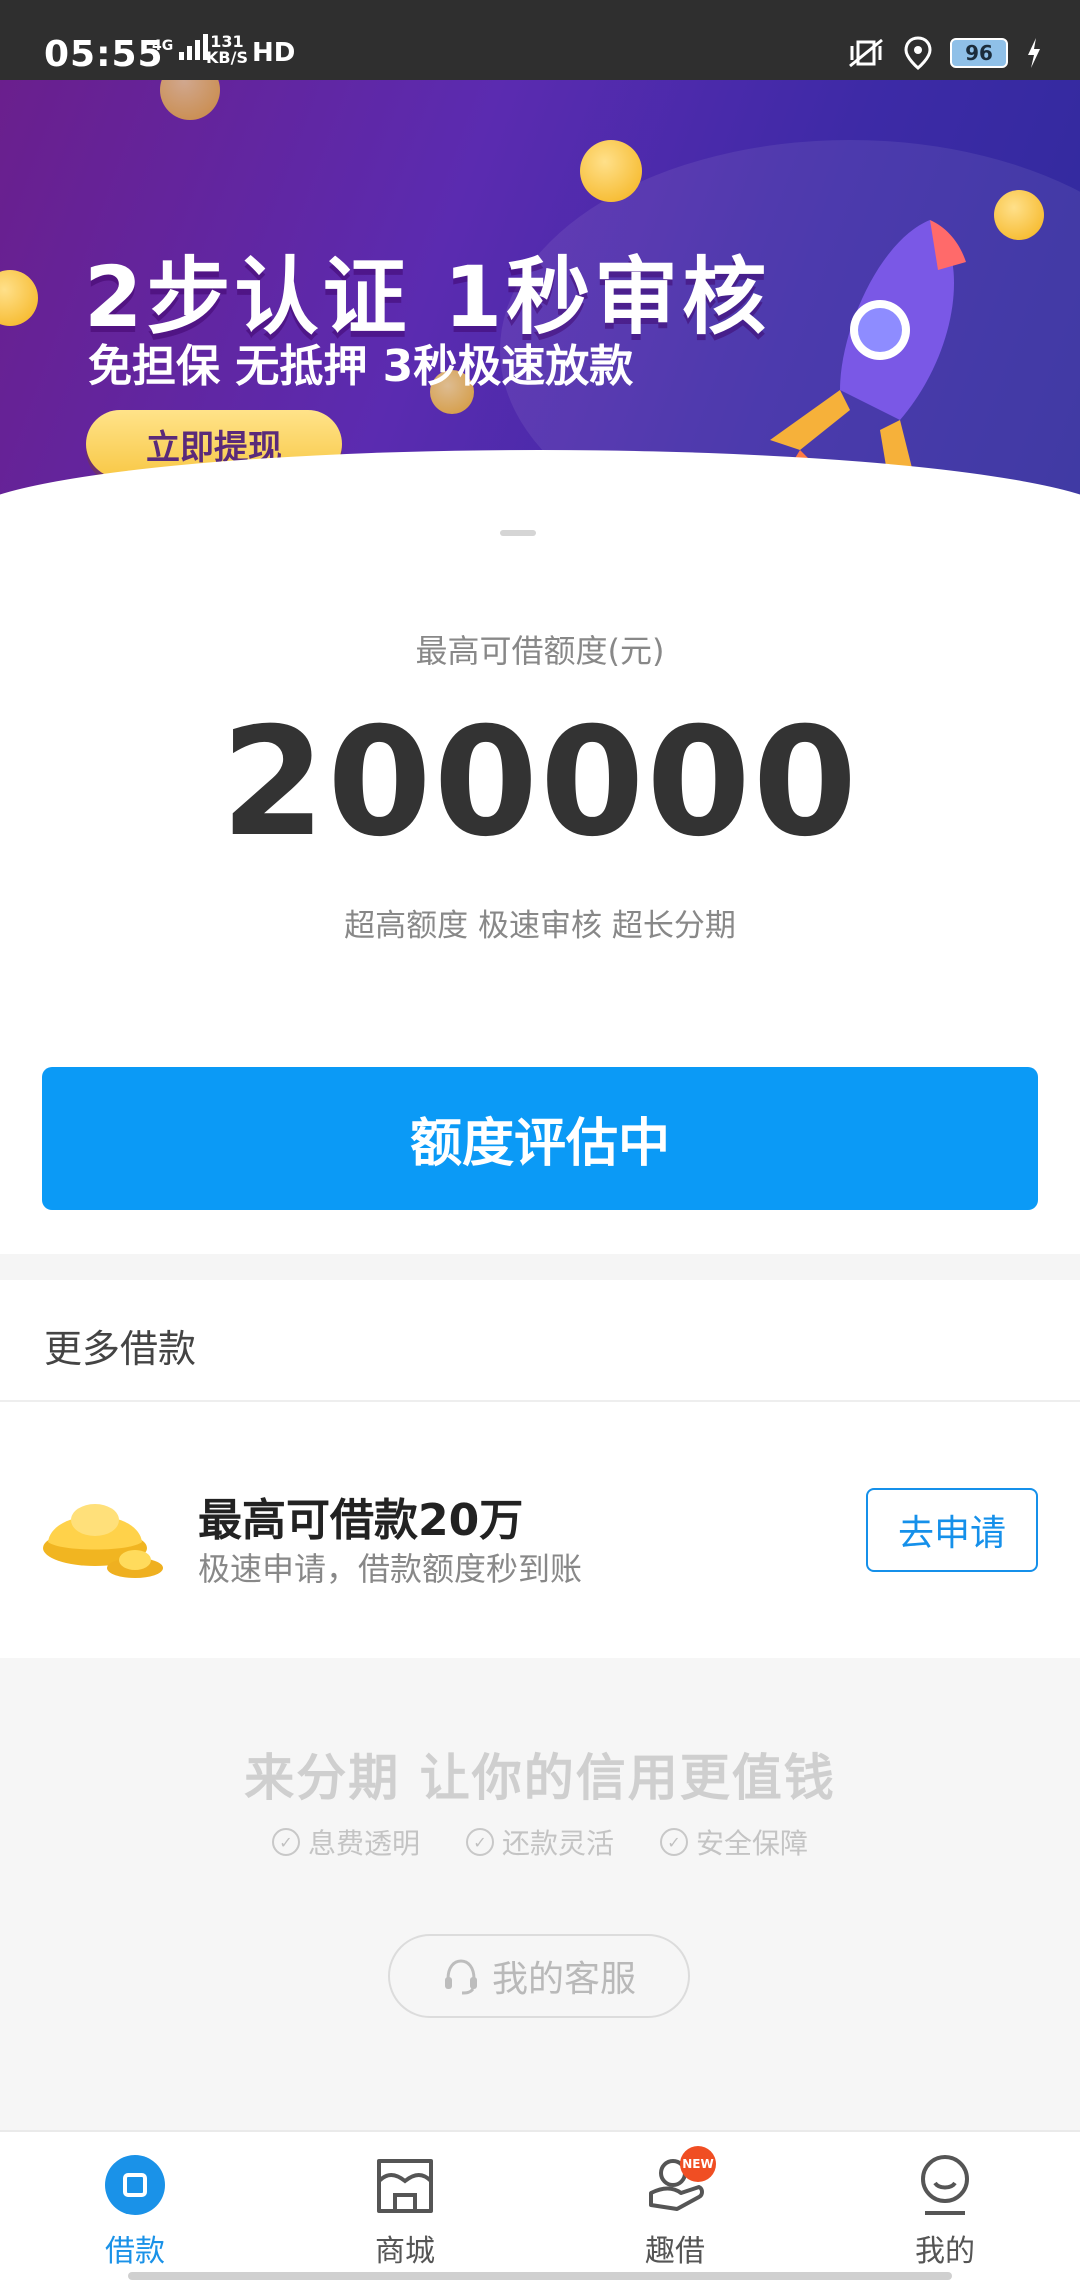  What do you see at coordinates (678, 2183) in the screenshot?
I see `fun-borrow-icon: NEW` at bounding box center [678, 2183].